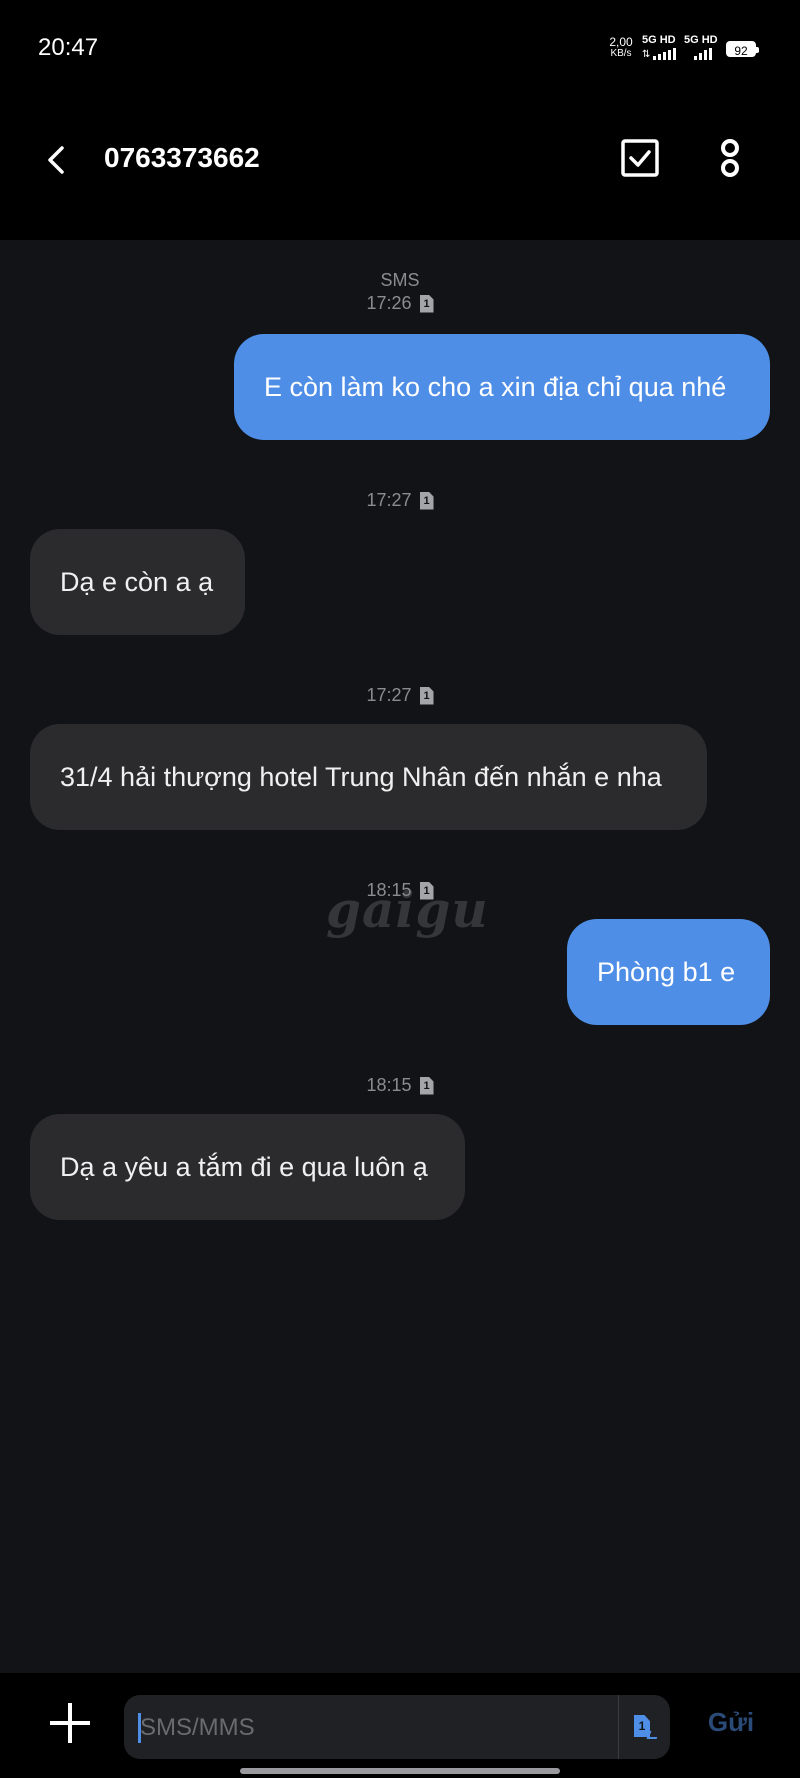  I want to click on data-arrows-icon: ⇅, so click(646, 54).